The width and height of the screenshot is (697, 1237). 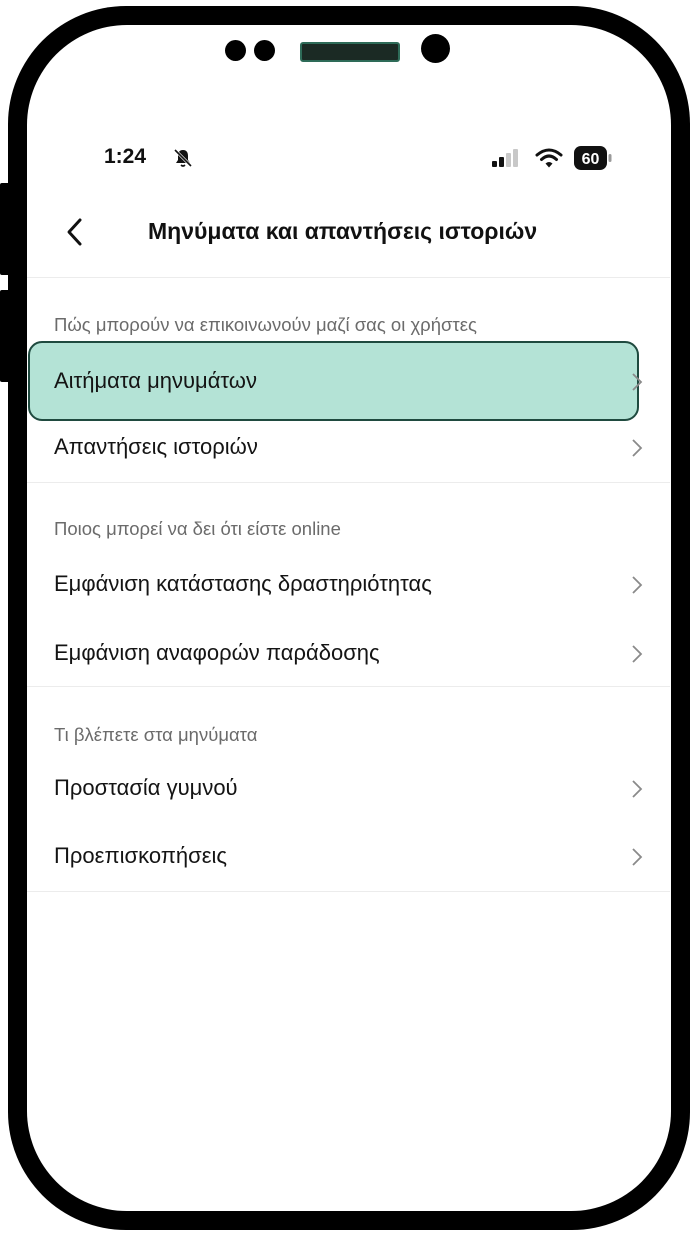 I want to click on list-item-label: Απαντήσεις ιστοριών, so click(x=156, y=446).